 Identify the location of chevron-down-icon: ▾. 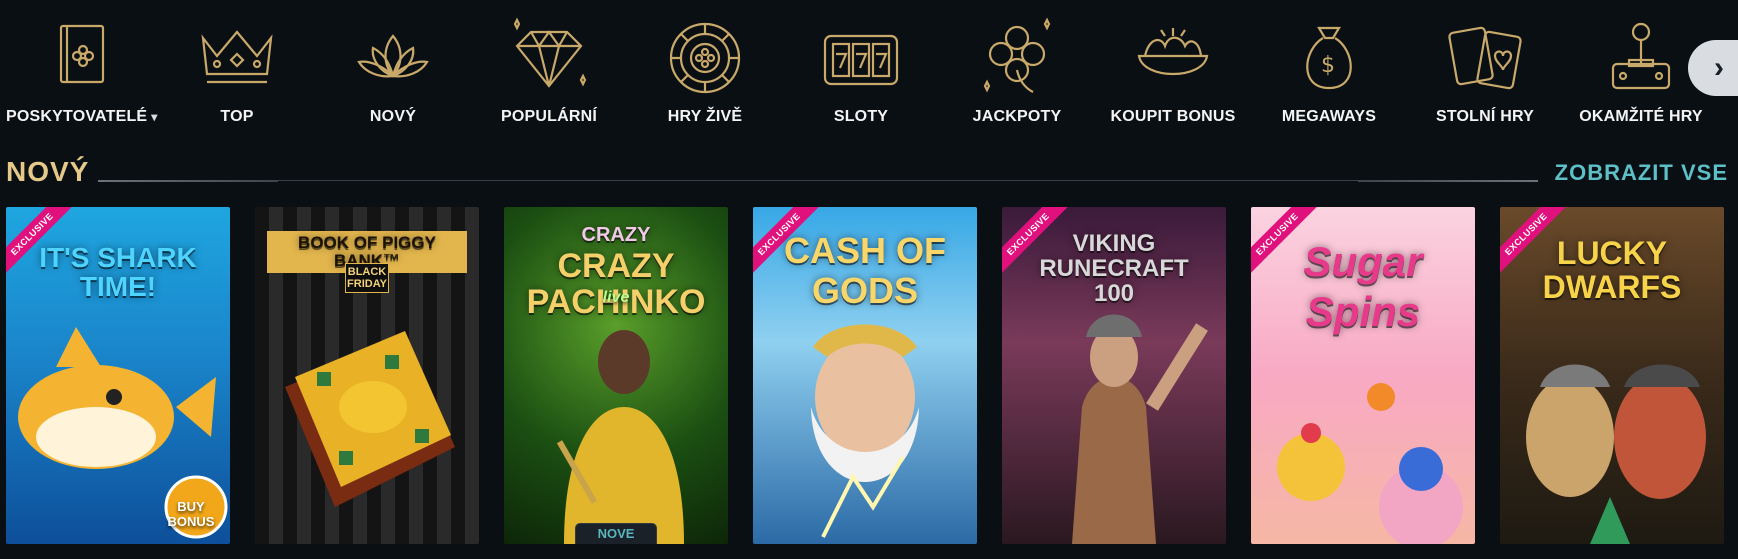
(154, 117).